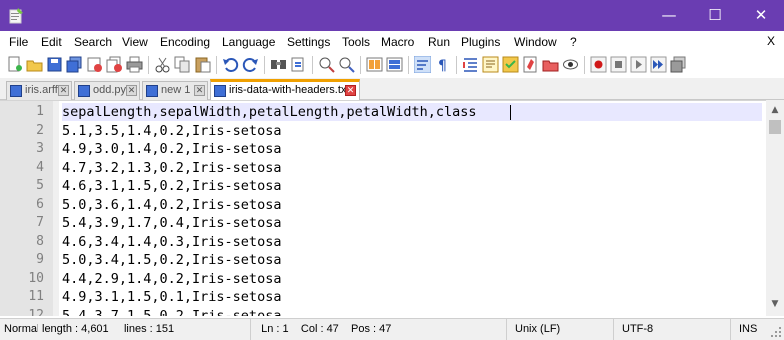 The width and height of the screenshot is (784, 340). What do you see at coordinates (308, 42) in the screenshot?
I see `menu-settings: Settings` at bounding box center [308, 42].